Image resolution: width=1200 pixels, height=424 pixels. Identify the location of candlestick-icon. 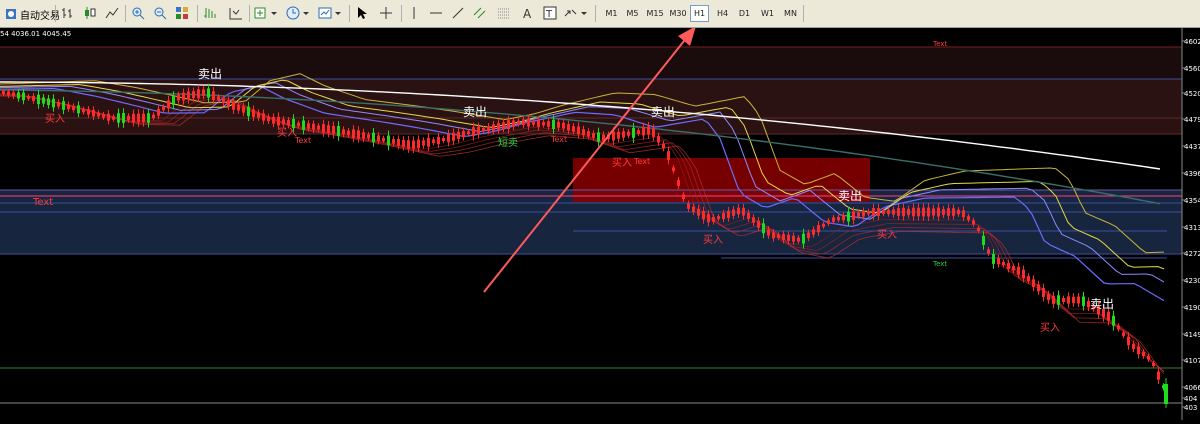
(90, 13).